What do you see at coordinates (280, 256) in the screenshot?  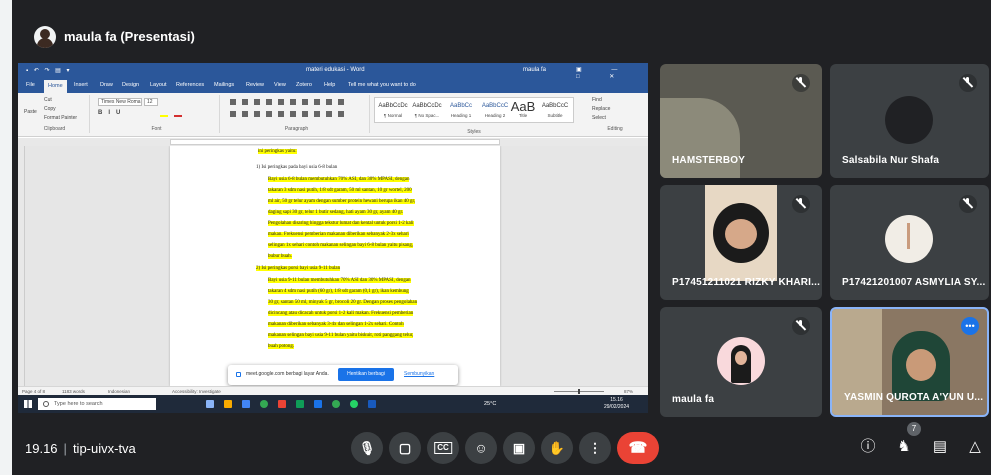 I see `doc-line: bubur buah.` at bounding box center [280, 256].